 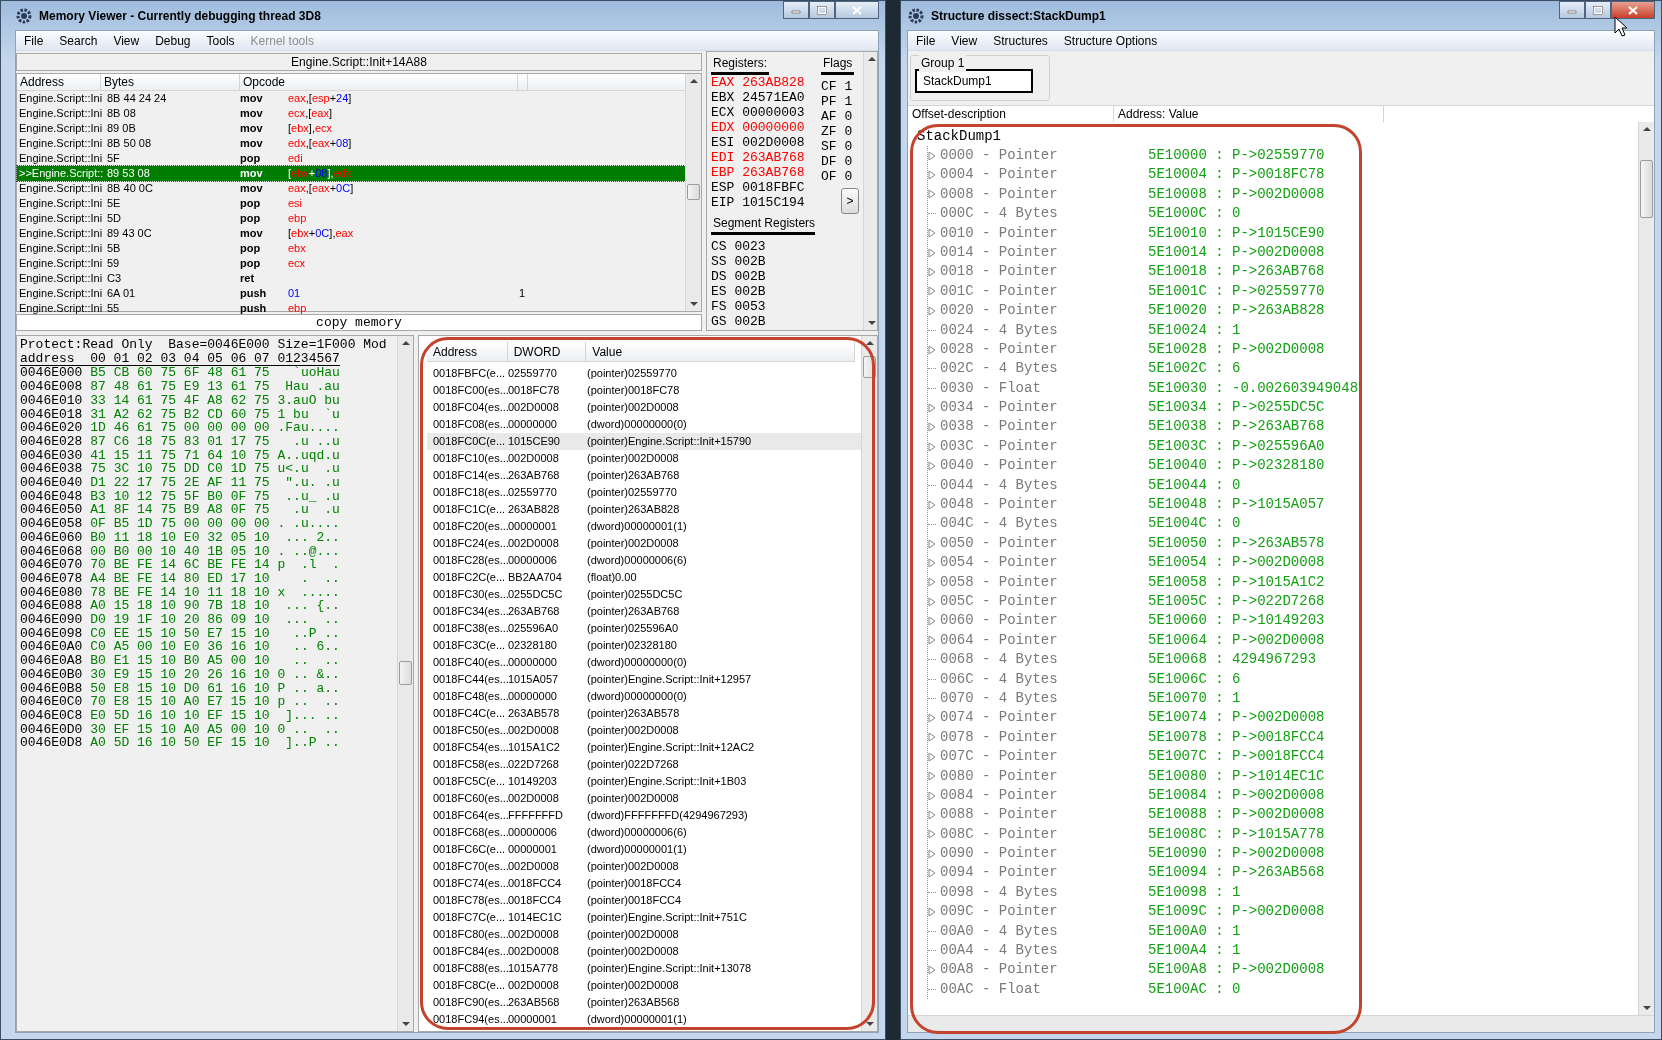 I want to click on stack-row: 0018FC38(es...025596A0 (pointer)025596A0, so click(x=644, y=628).